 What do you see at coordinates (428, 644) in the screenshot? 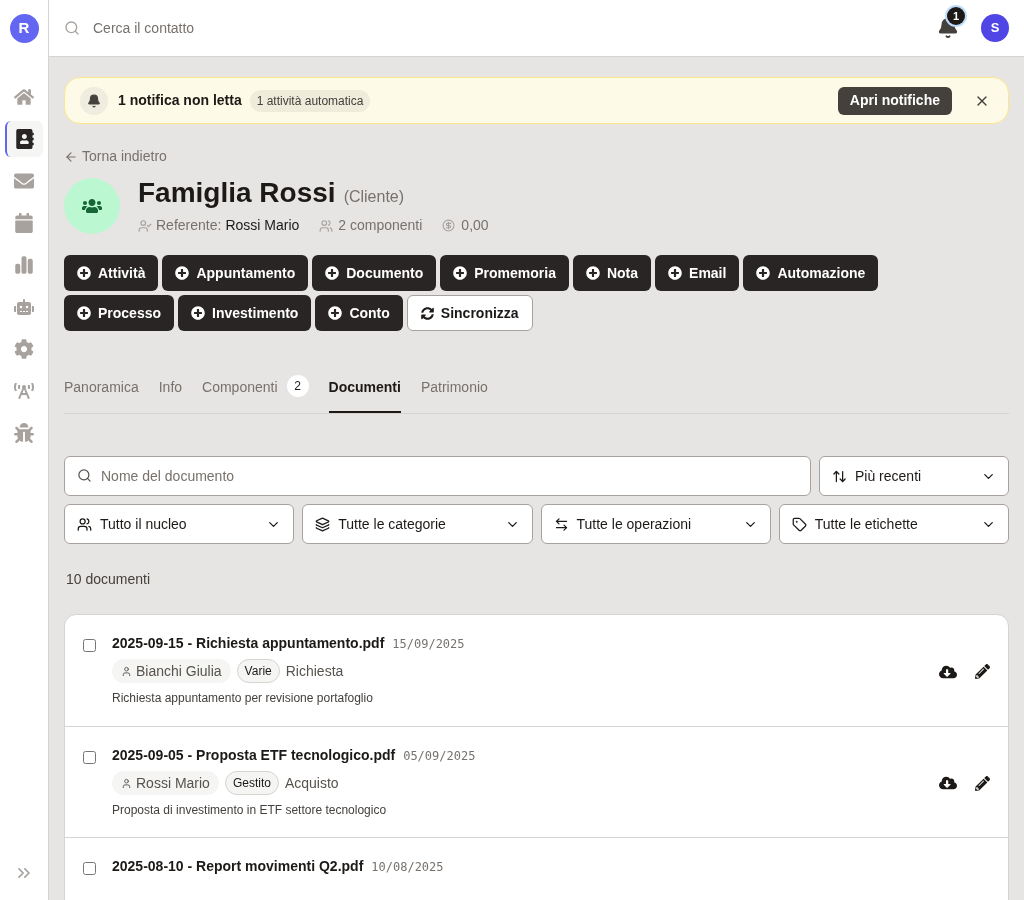
I see `document-date: 15/09/2025` at bounding box center [428, 644].